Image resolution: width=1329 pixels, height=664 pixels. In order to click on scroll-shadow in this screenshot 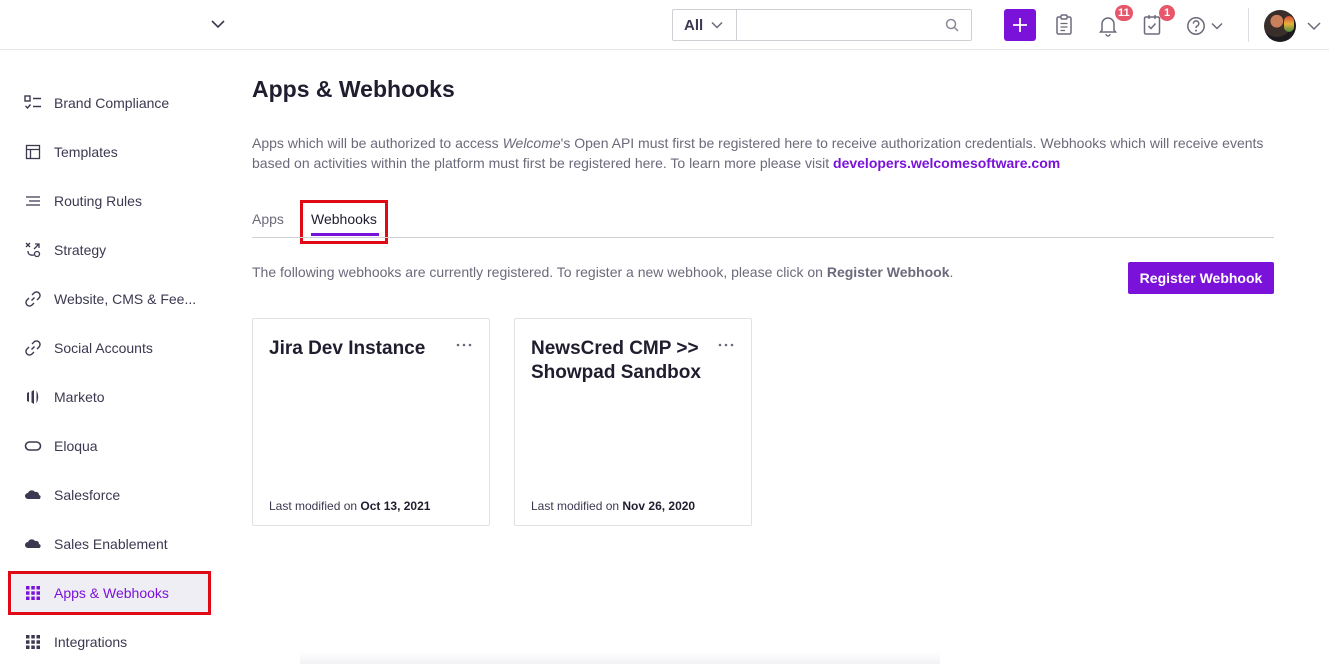, I will do `click(620, 658)`.